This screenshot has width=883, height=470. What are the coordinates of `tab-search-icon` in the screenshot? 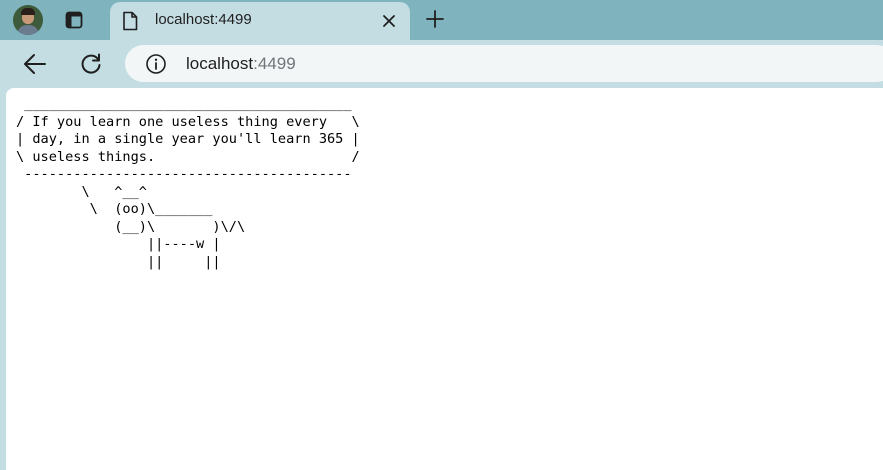 It's located at (74, 20).